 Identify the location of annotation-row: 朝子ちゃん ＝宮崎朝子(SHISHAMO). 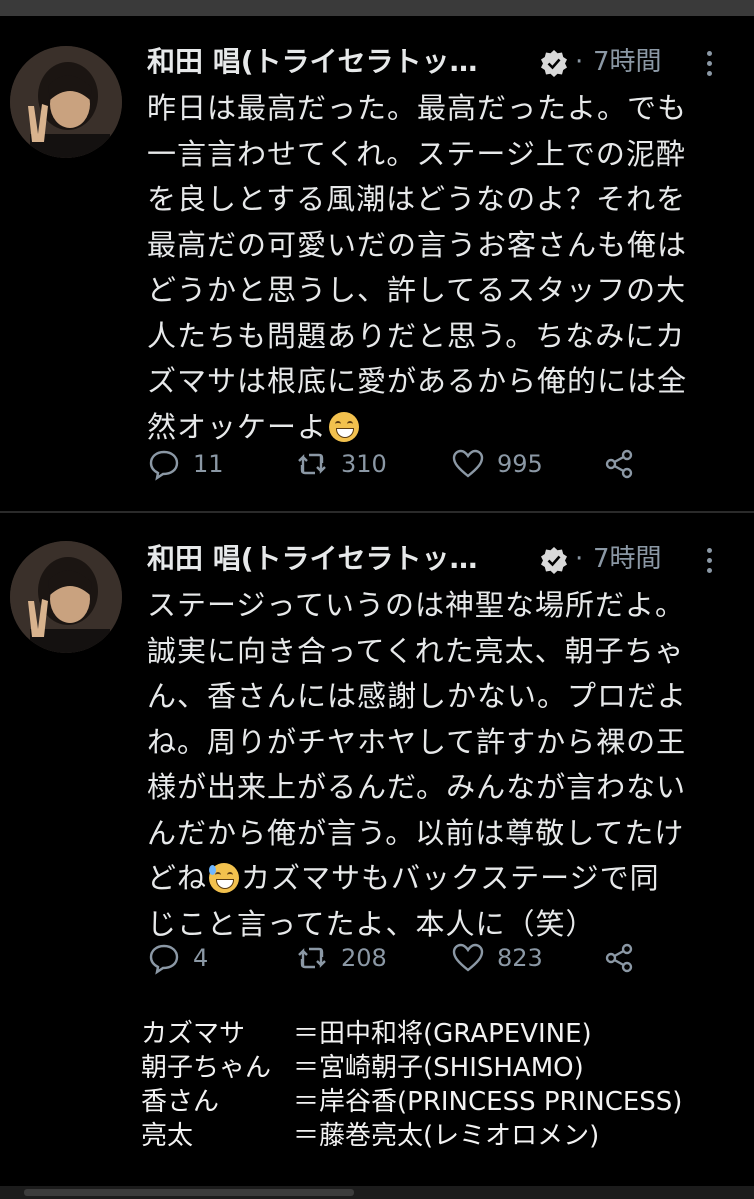
(443, 1068).